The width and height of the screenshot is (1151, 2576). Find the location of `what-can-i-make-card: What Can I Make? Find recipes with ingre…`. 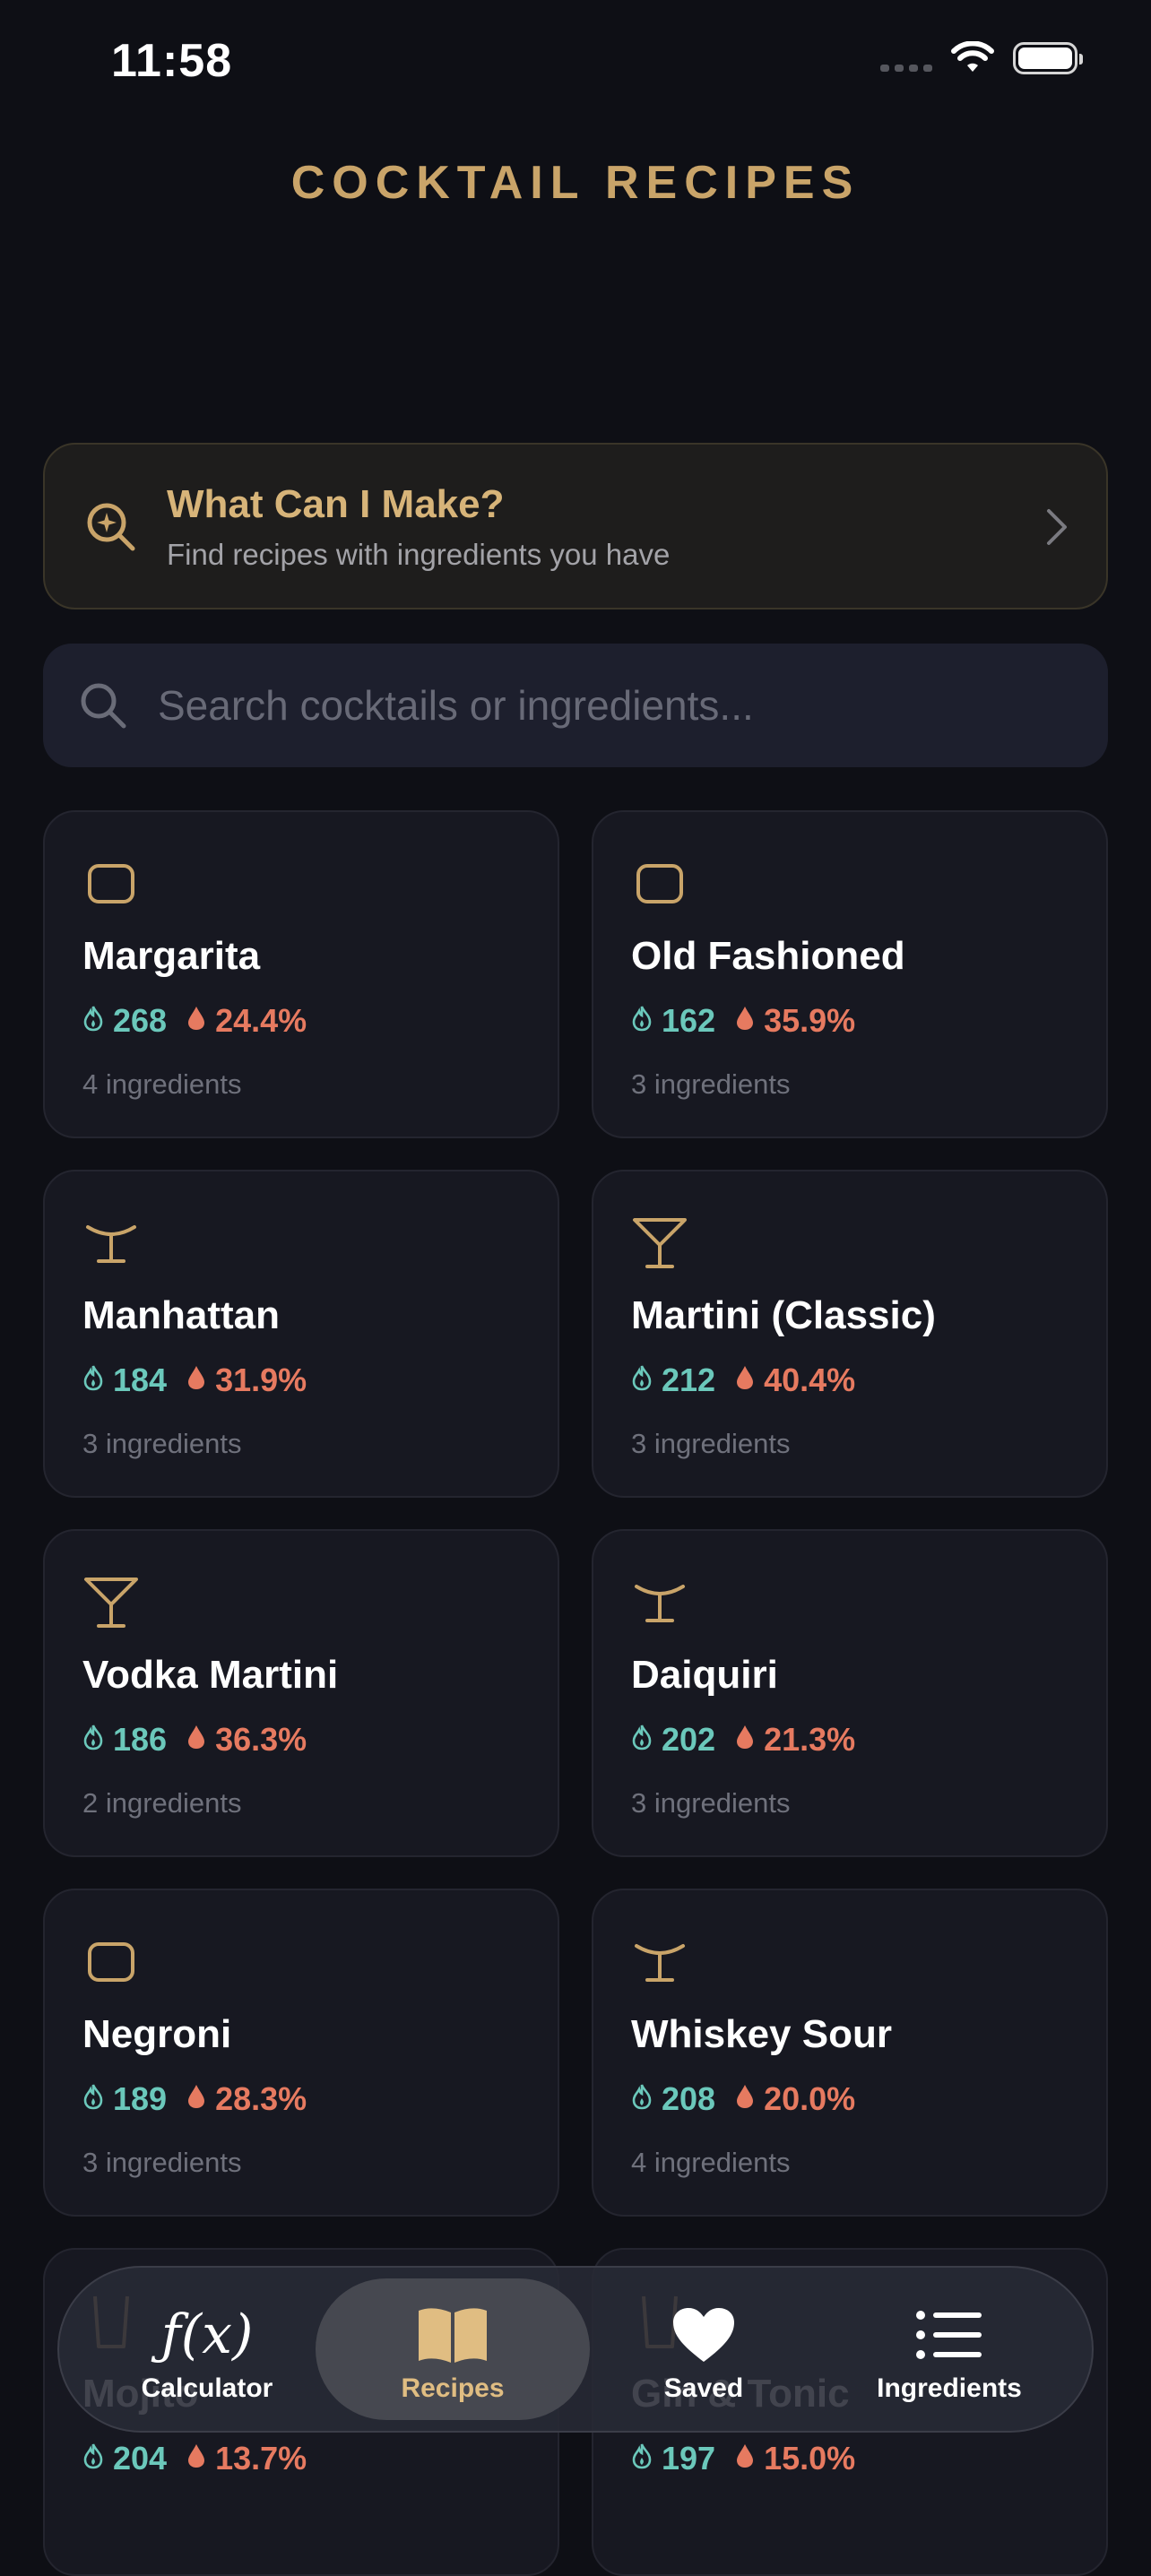

what-can-i-make-card: What Can I Make? Find recipes with ingre… is located at coordinates (575, 526).